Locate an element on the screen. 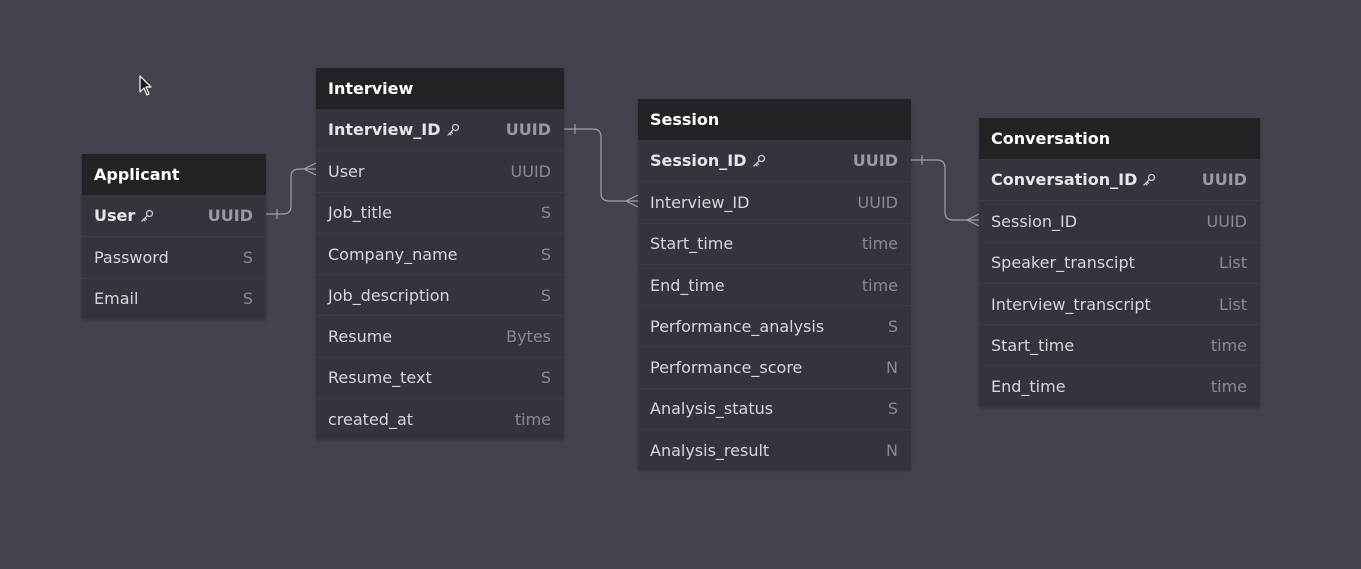 The height and width of the screenshot is (569, 1361). field-row-company-name: Company_name S is located at coordinates (440, 253).